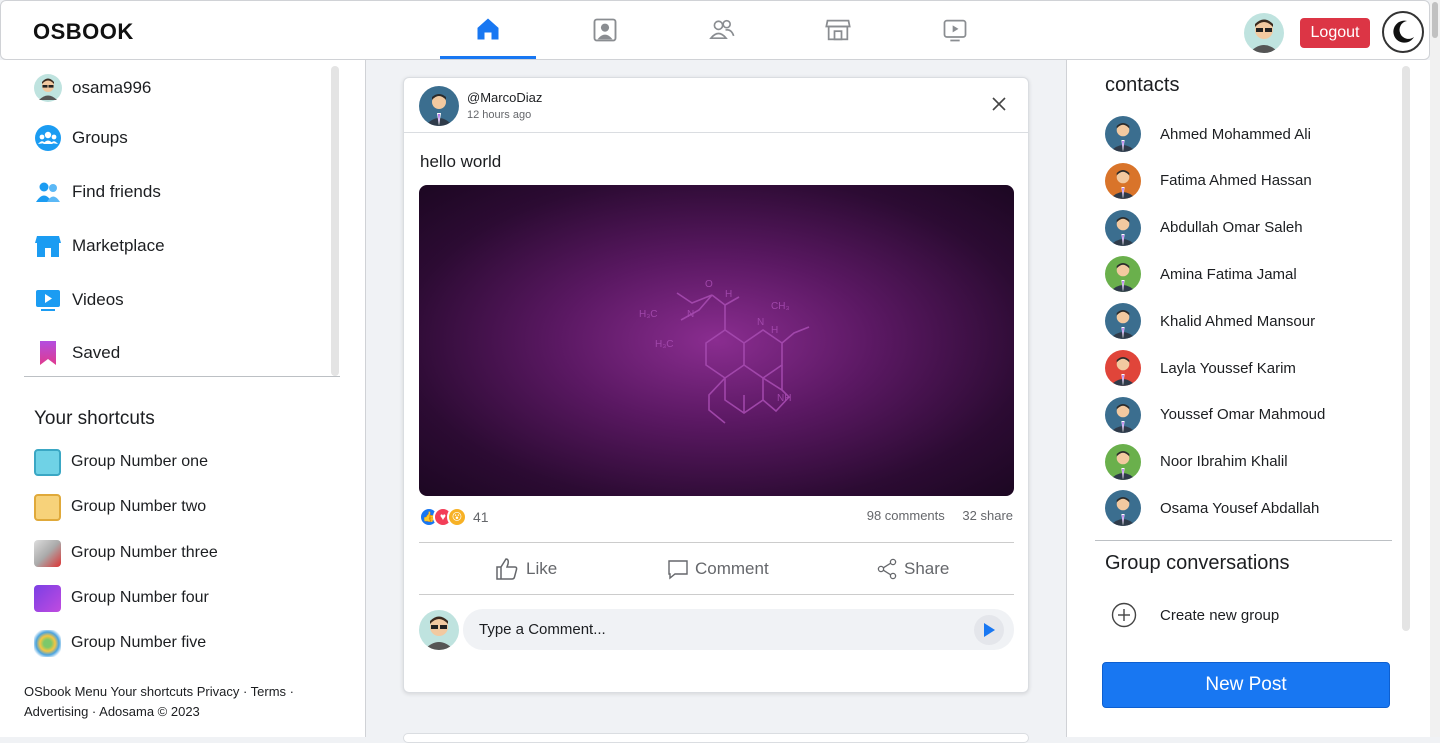 The width and height of the screenshot is (1440, 743). Describe the element at coordinates (454, 517) in the screenshot. I see `reaction-summary: 👍 ♥ 😮 41` at that location.